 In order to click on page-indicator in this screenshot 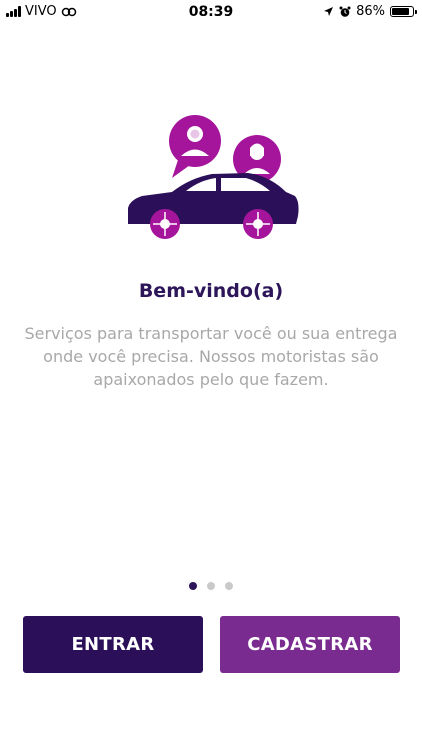, I will do `click(211, 586)`.